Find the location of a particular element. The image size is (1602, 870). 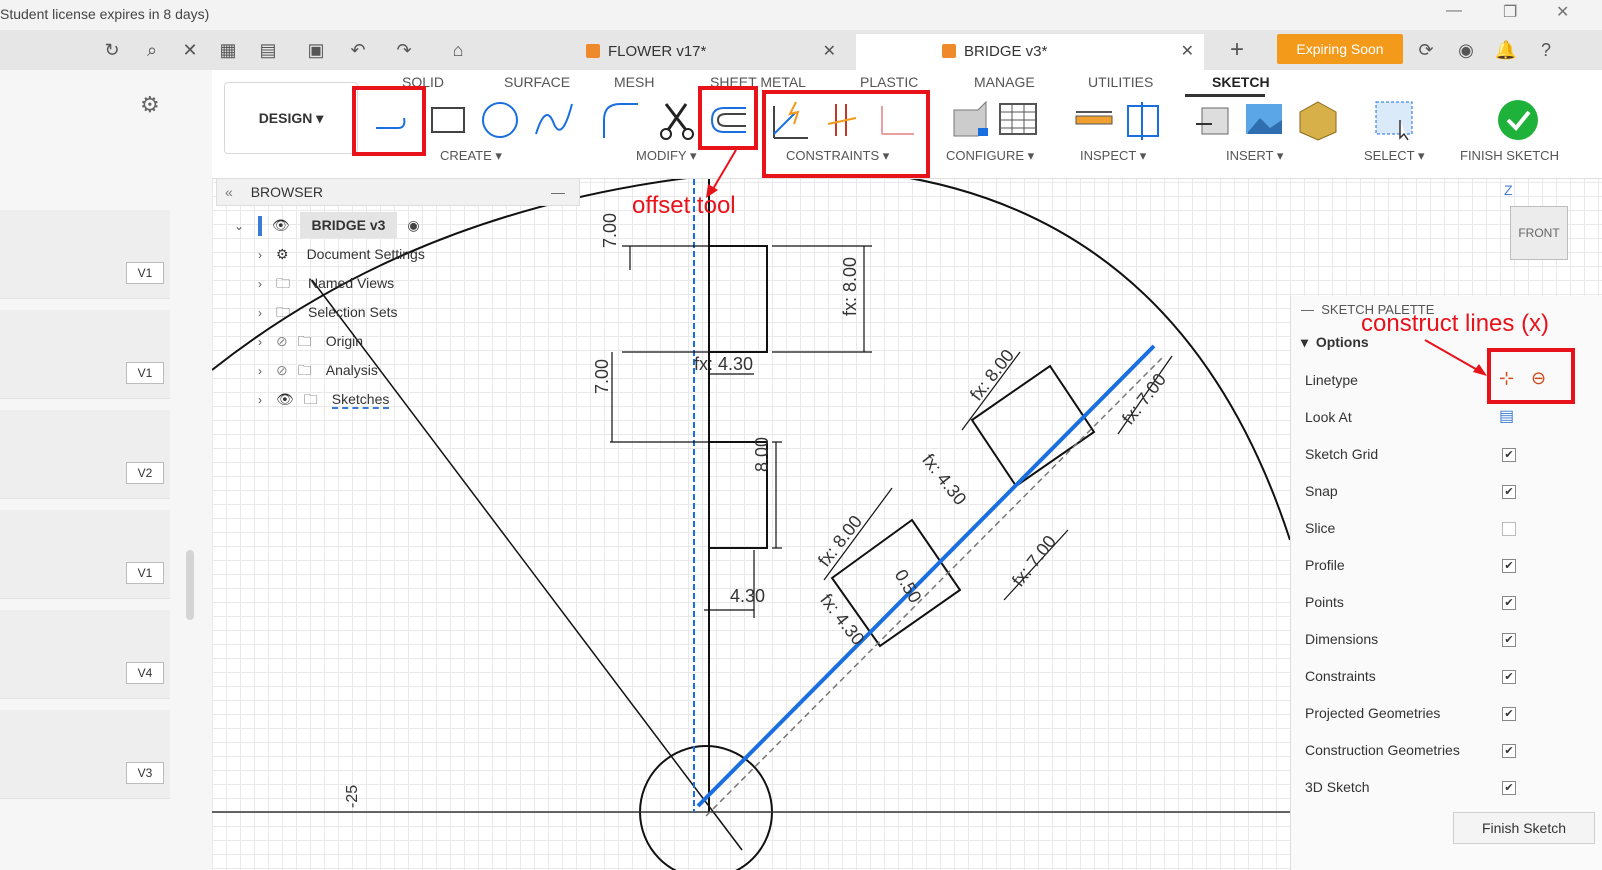

help-icon: ? is located at coordinates (1546, 50).